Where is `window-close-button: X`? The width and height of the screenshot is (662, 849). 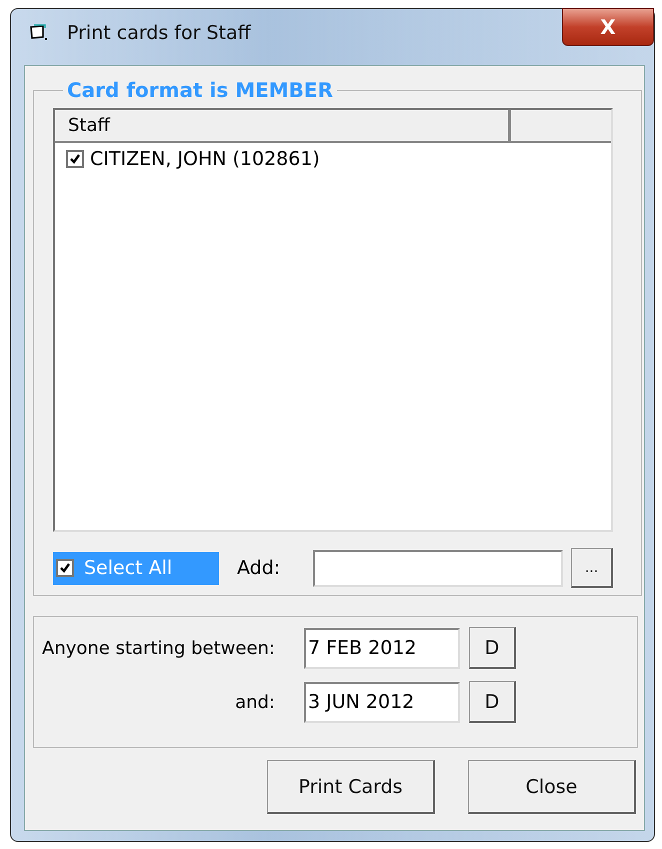 window-close-button: X is located at coordinates (608, 27).